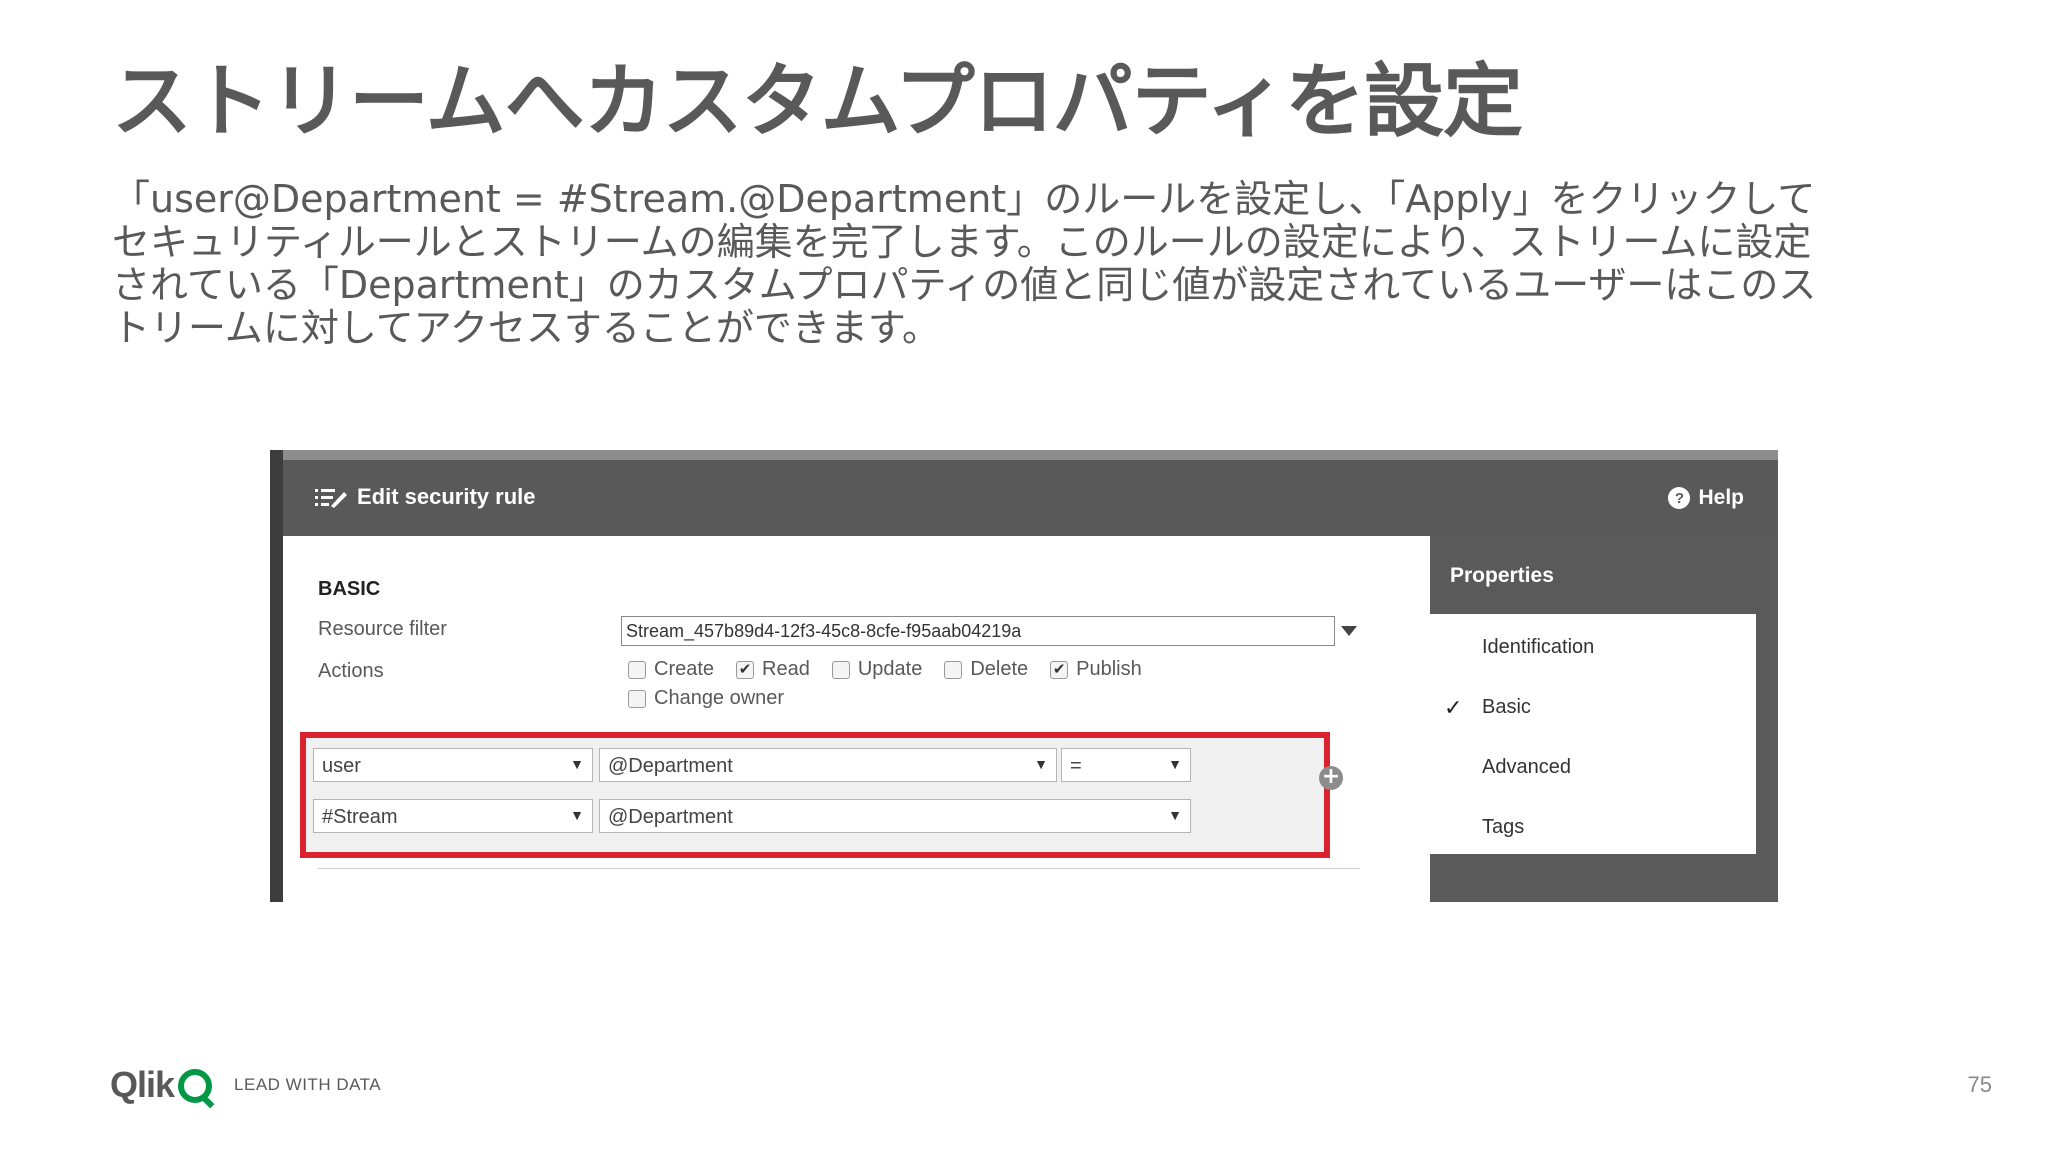 Image resolution: width=2048 pixels, height=1152 pixels. I want to click on help-icon: ?, so click(1679, 498).